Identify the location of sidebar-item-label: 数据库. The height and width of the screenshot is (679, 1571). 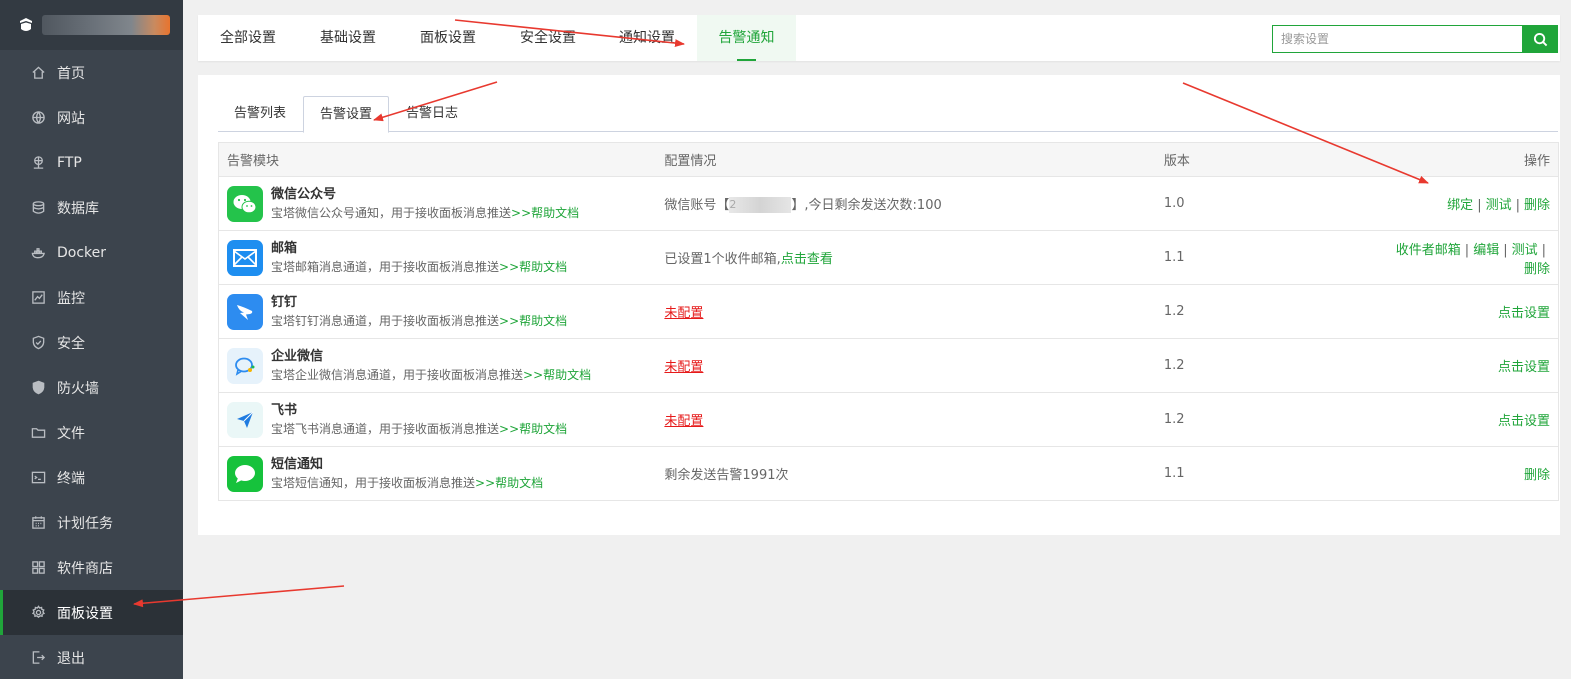
(78, 208).